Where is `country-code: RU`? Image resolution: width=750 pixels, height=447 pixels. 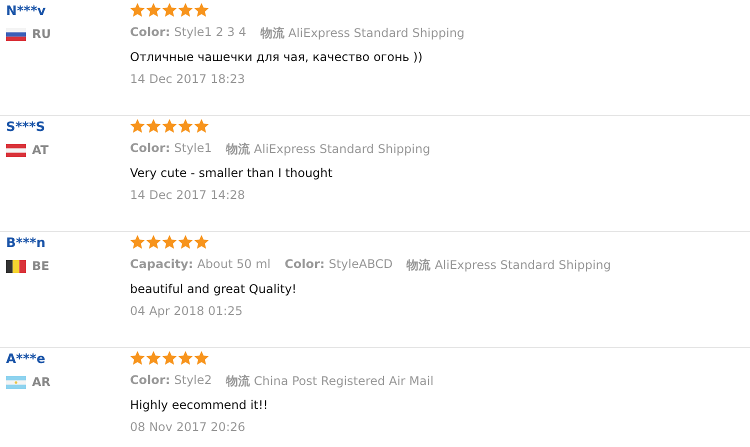
country-code: RU is located at coordinates (41, 34).